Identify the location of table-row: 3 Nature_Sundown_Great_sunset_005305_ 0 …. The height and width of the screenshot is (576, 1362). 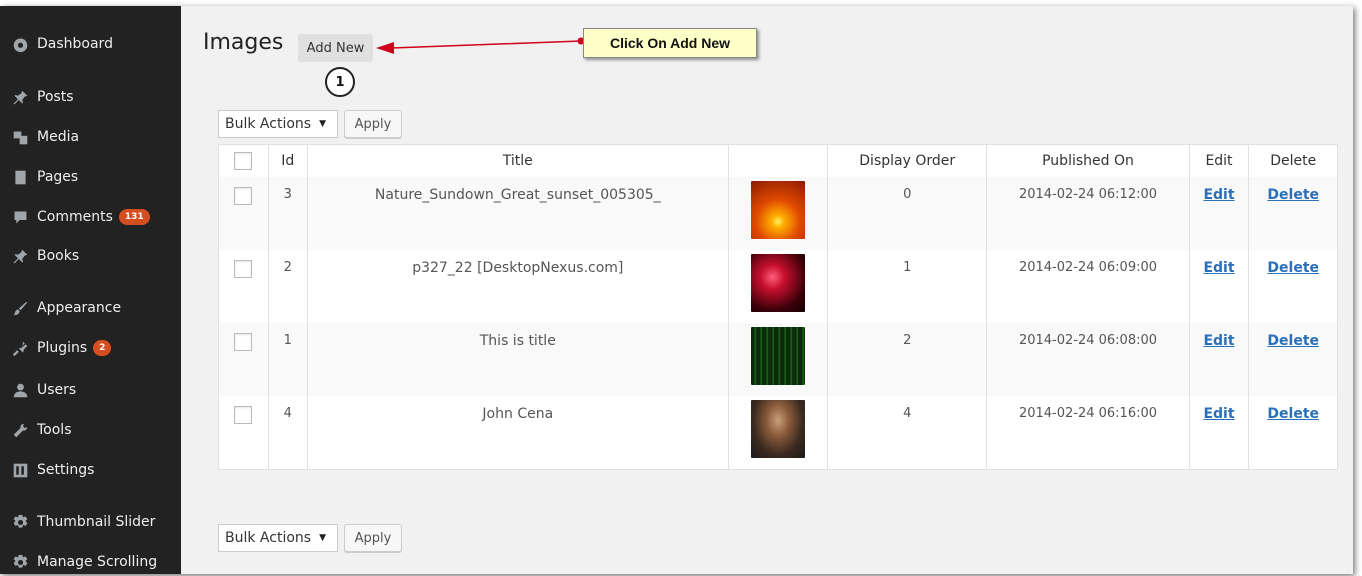
(778, 213).